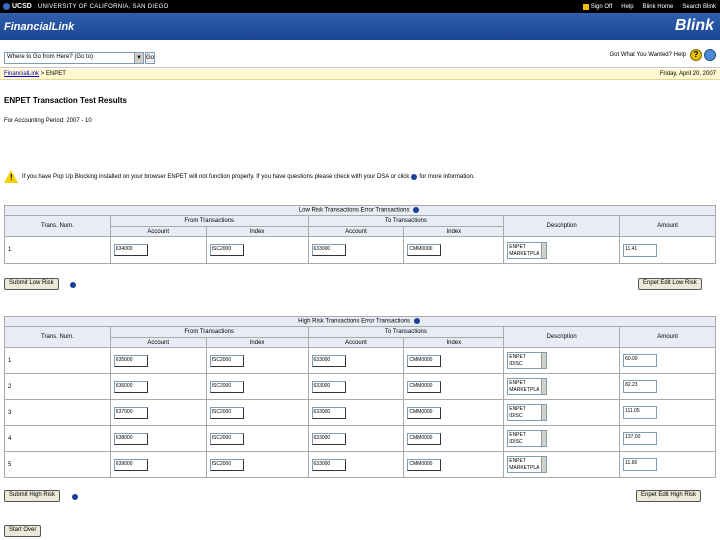 The image size is (720, 540). Describe the element at coordinates (130, 464) in the screenshot. I see `from-account-field: 639000` at that location.